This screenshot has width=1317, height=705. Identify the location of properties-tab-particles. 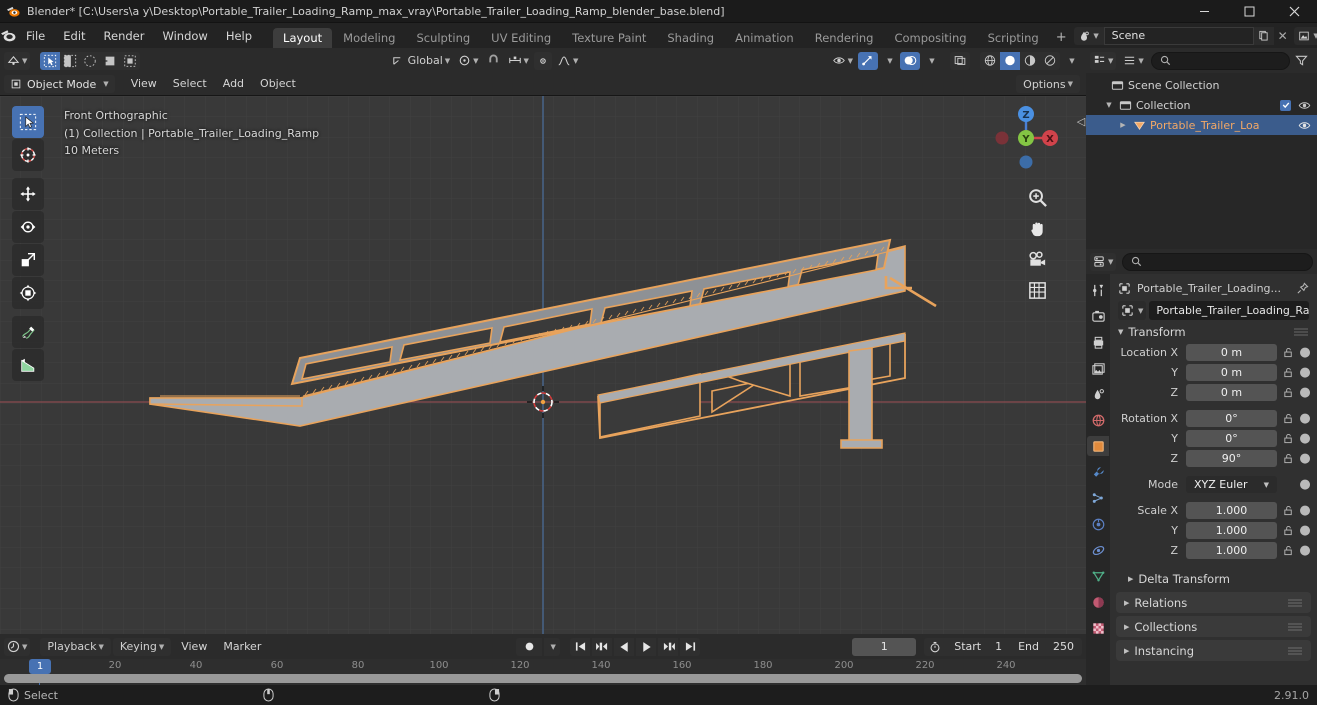
(1098, 498).